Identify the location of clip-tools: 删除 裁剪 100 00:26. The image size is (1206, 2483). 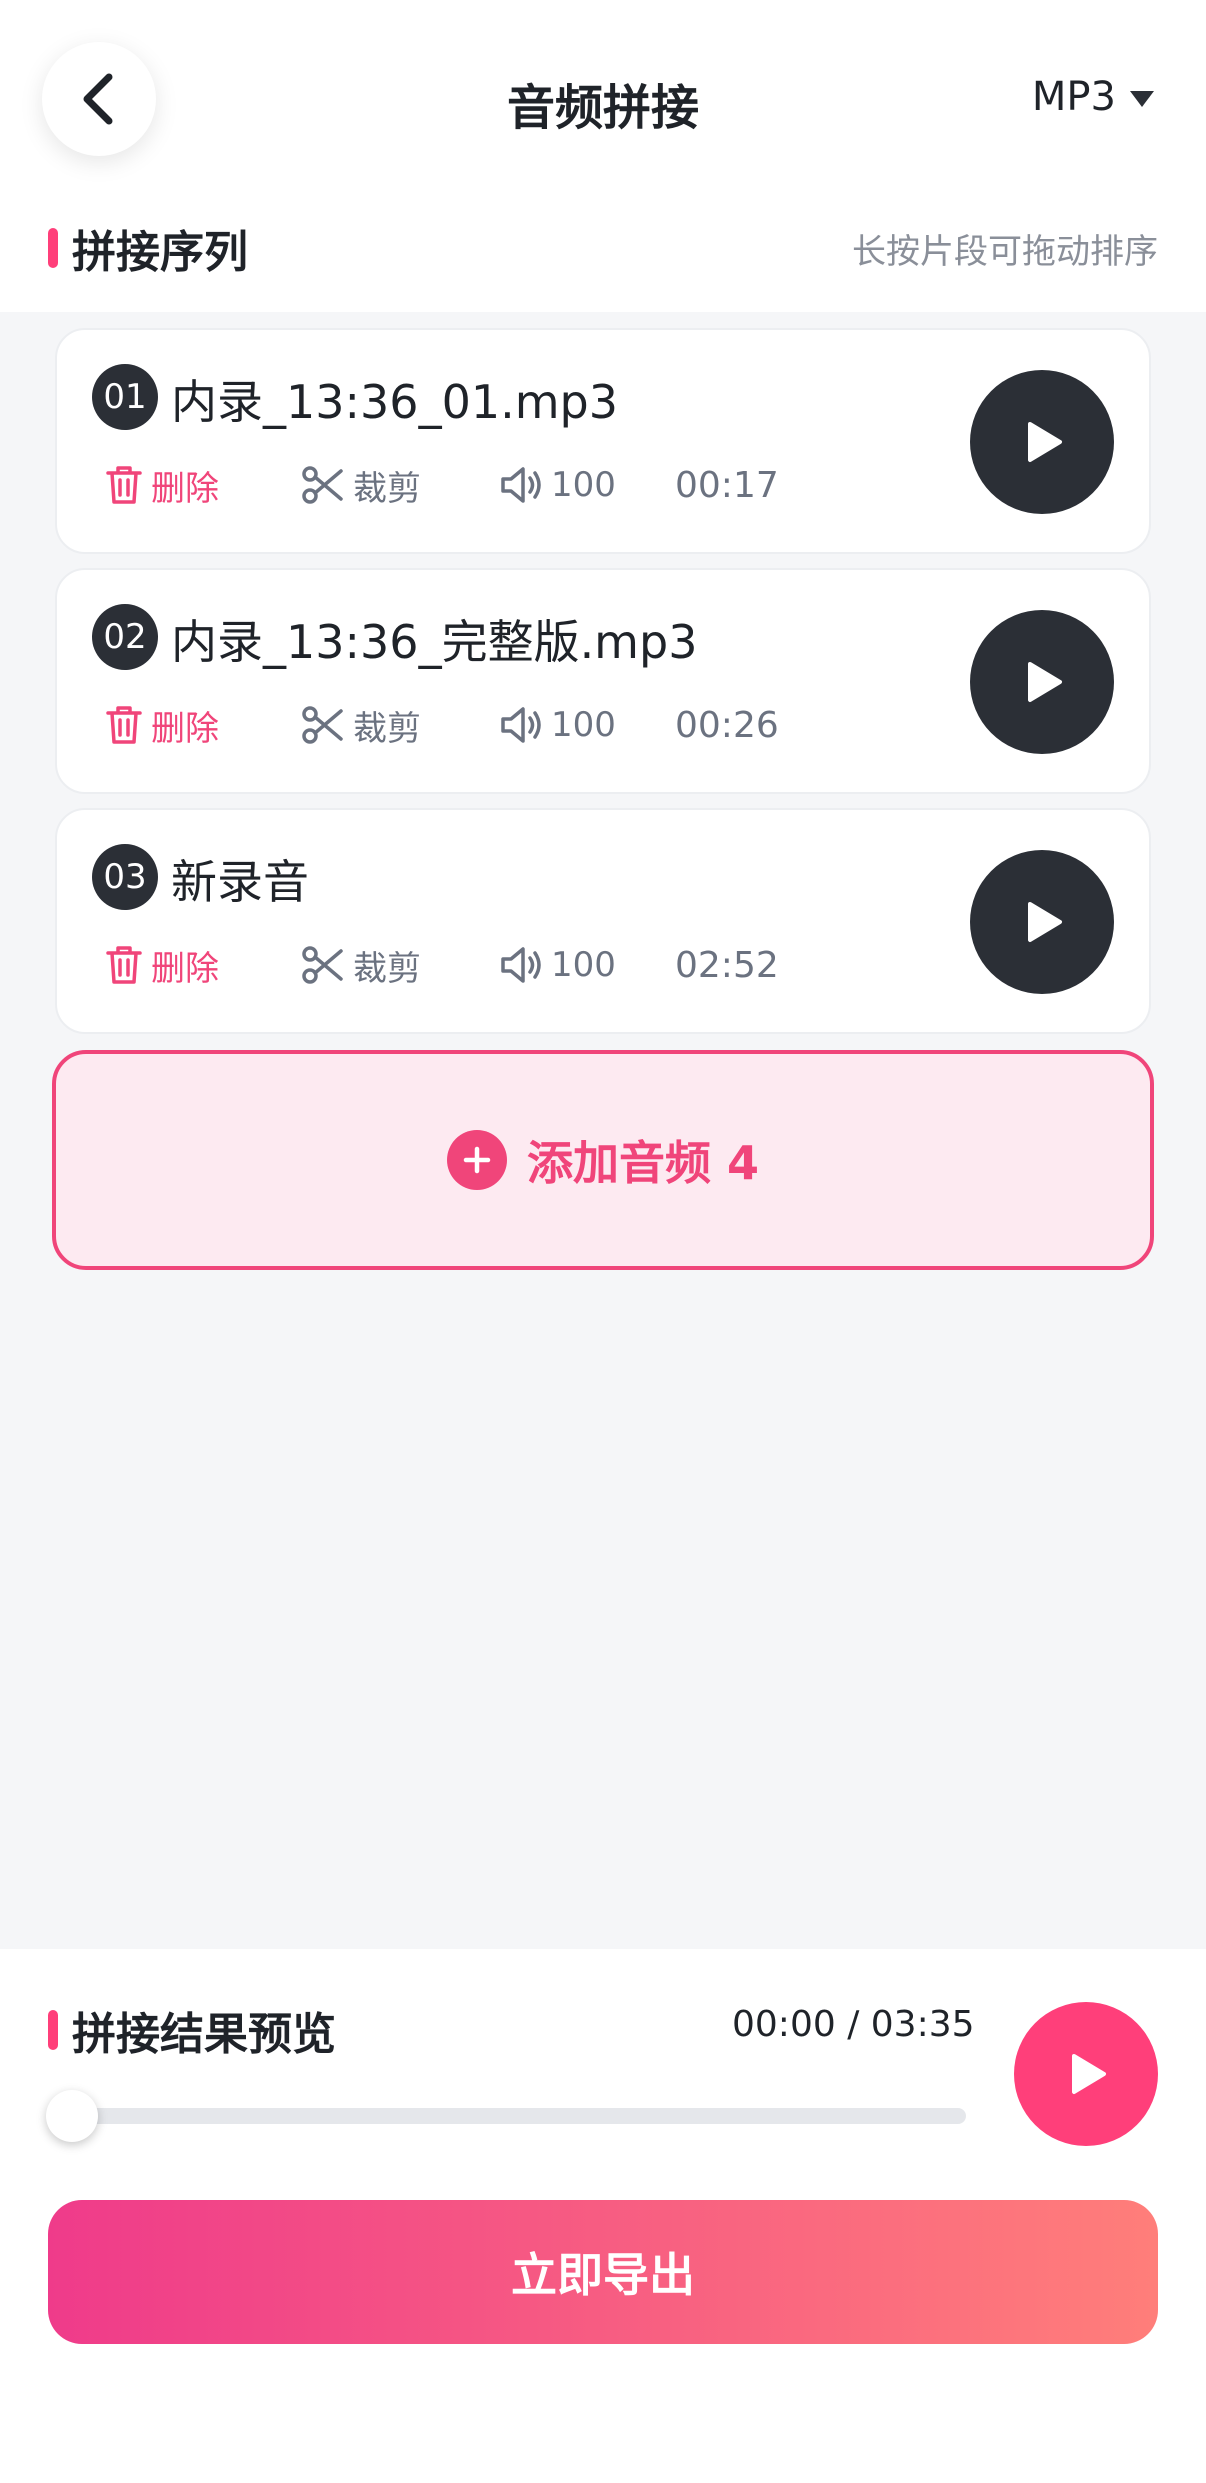
(442, 725).